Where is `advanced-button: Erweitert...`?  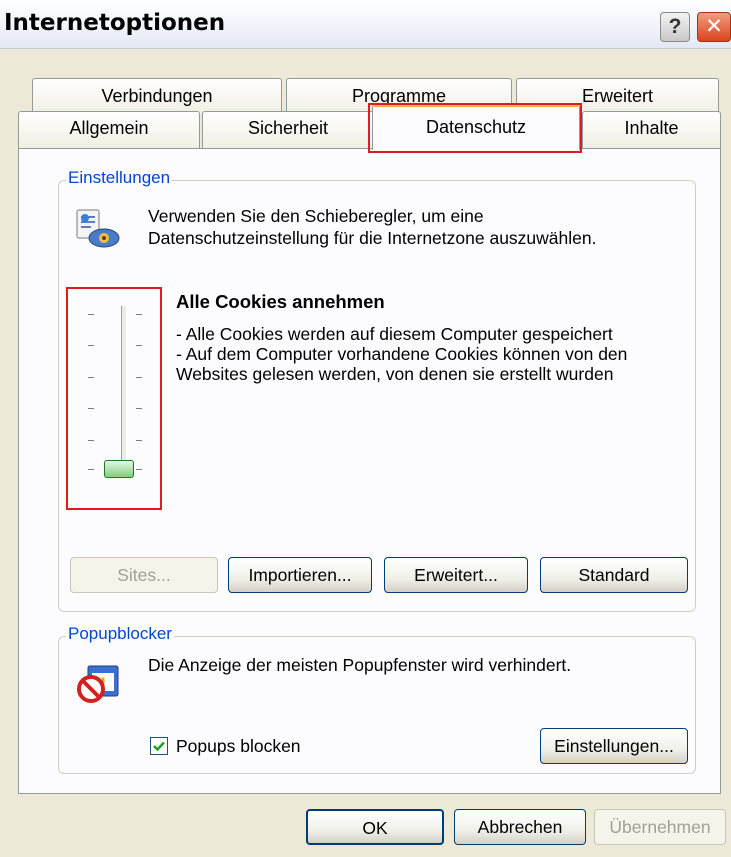 advanced-button: Erweitert... is located at coordinates (456, 575).